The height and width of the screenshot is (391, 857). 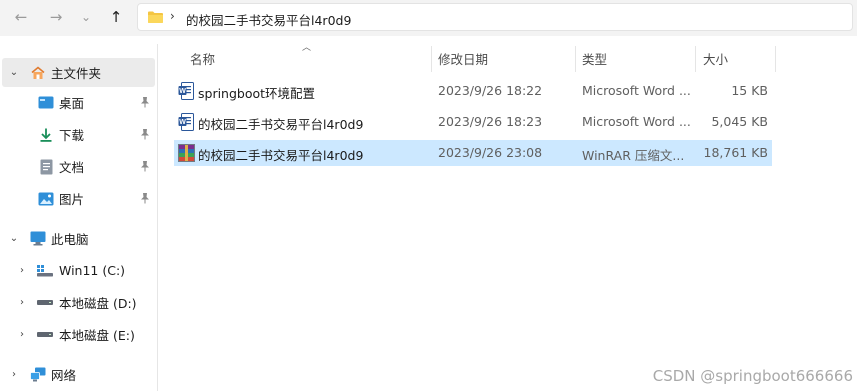 I want to click on windows-drive-icon, so click(x=45, y=271).